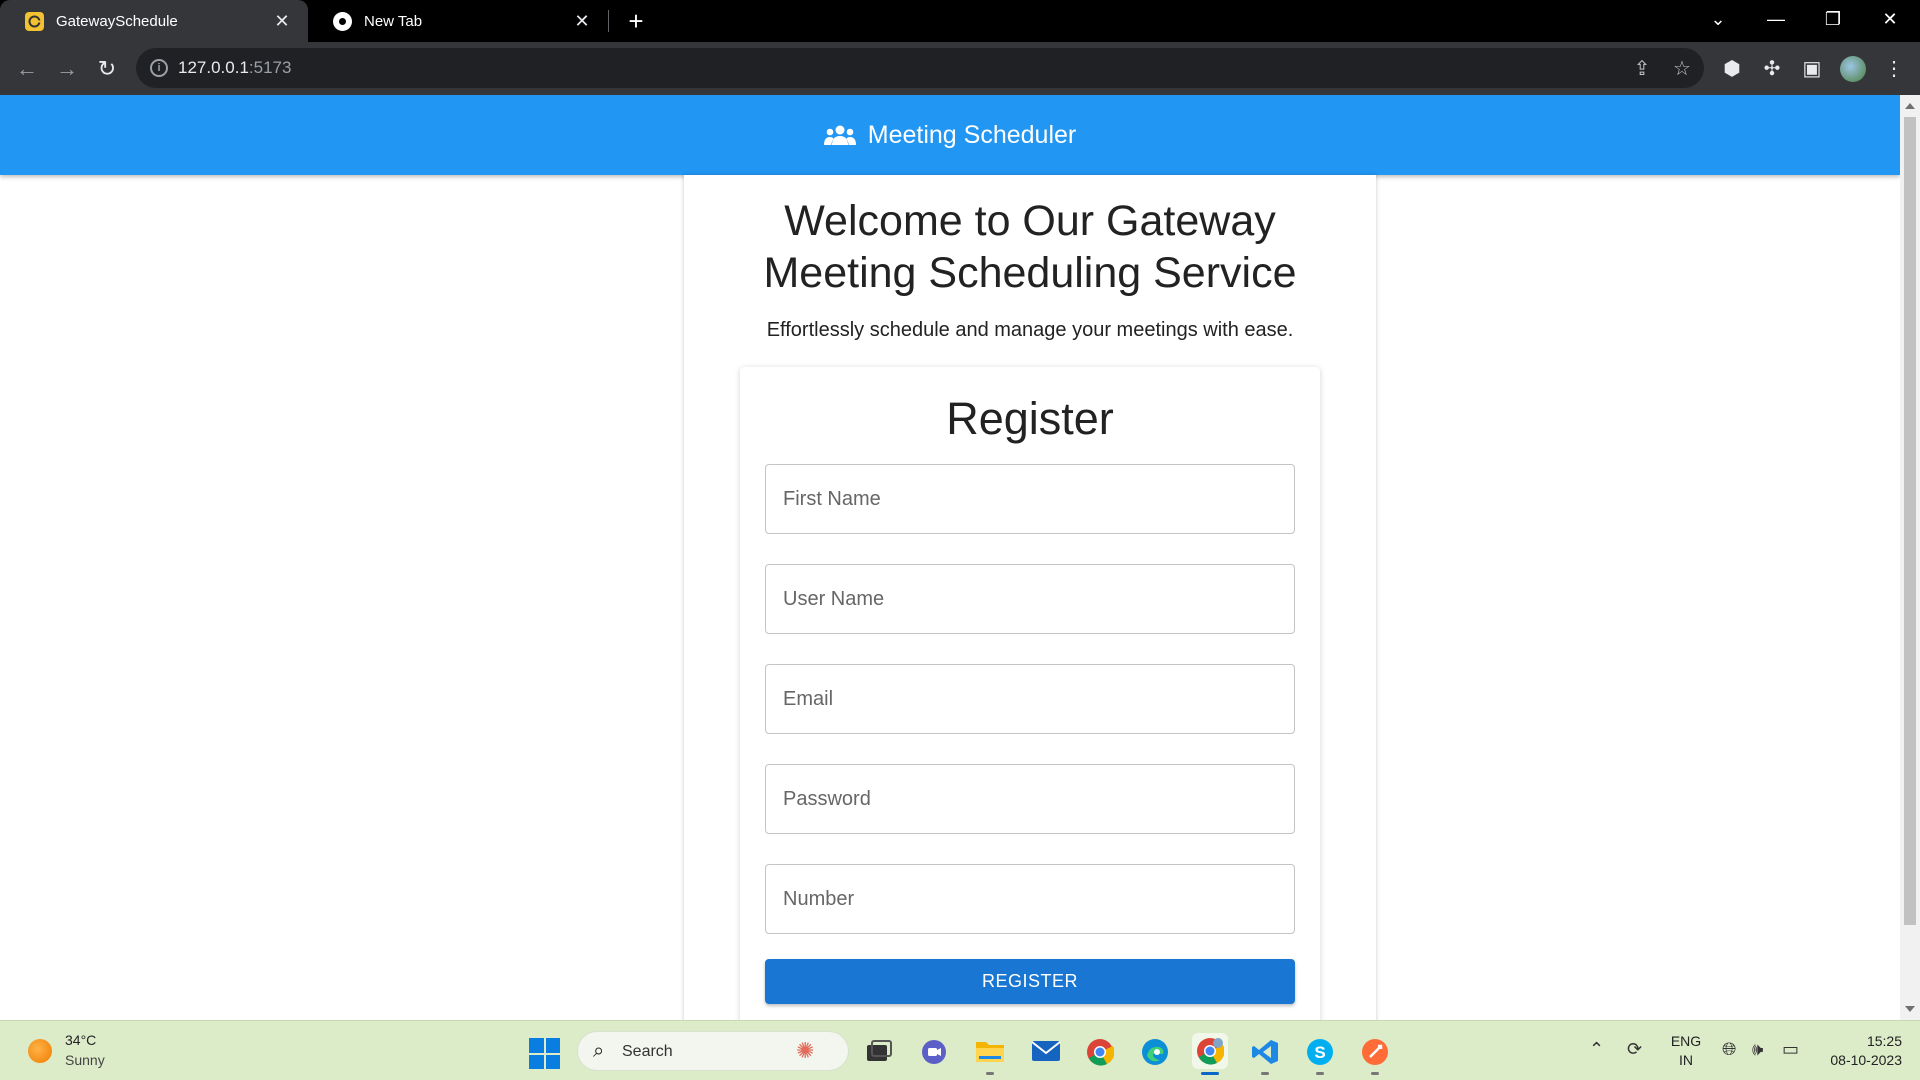 The image size is (1920, 1080). Describe the element at coordinates (544, 1053) in the screenshot. I see `windows-start-icon` at that location.